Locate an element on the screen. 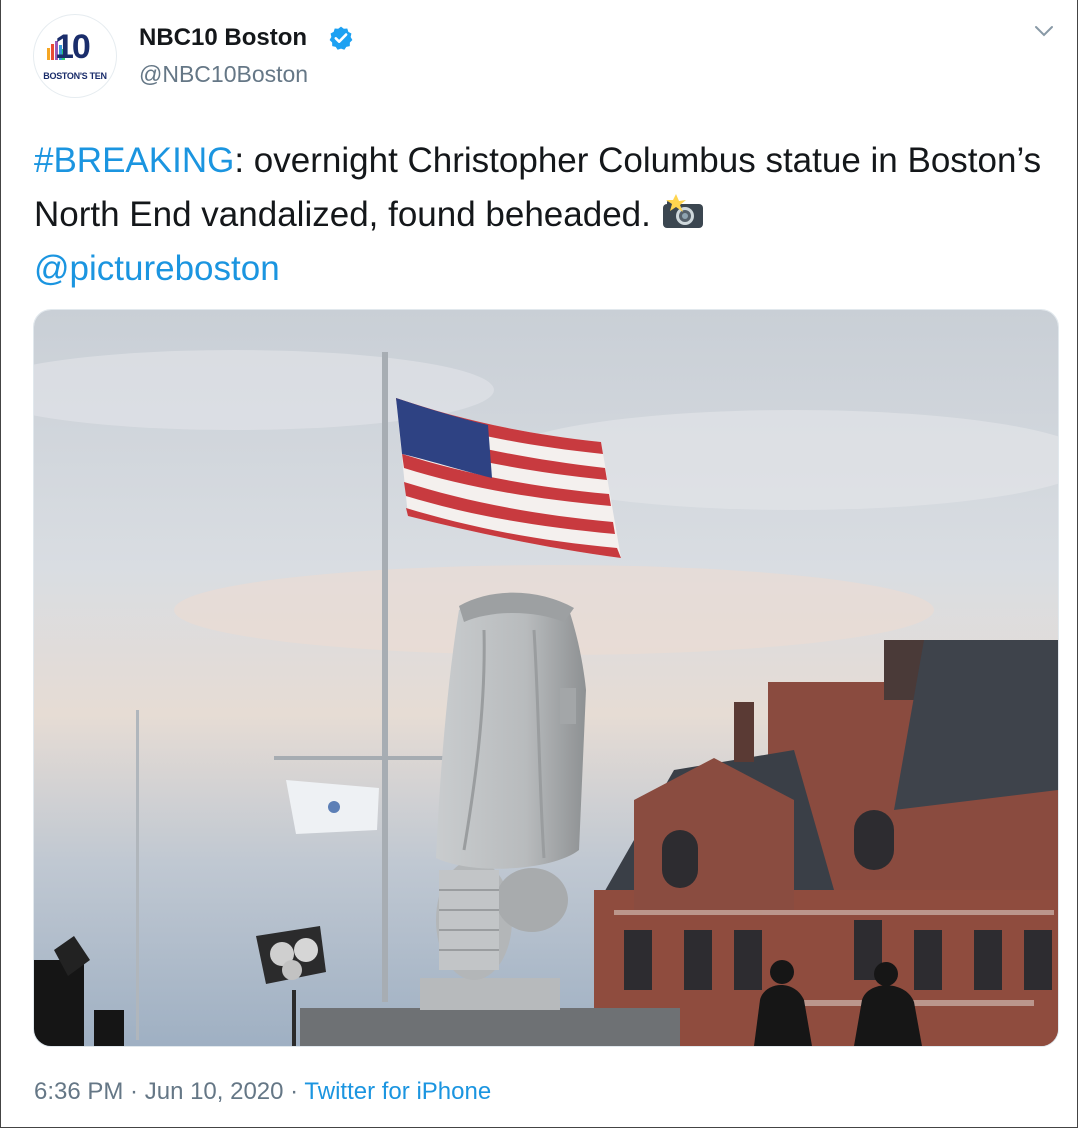 The width and height of the screenshot is (1080, 1138). tweet-source-link: Twitter for iPhone is located at coordinates (397, 1091).